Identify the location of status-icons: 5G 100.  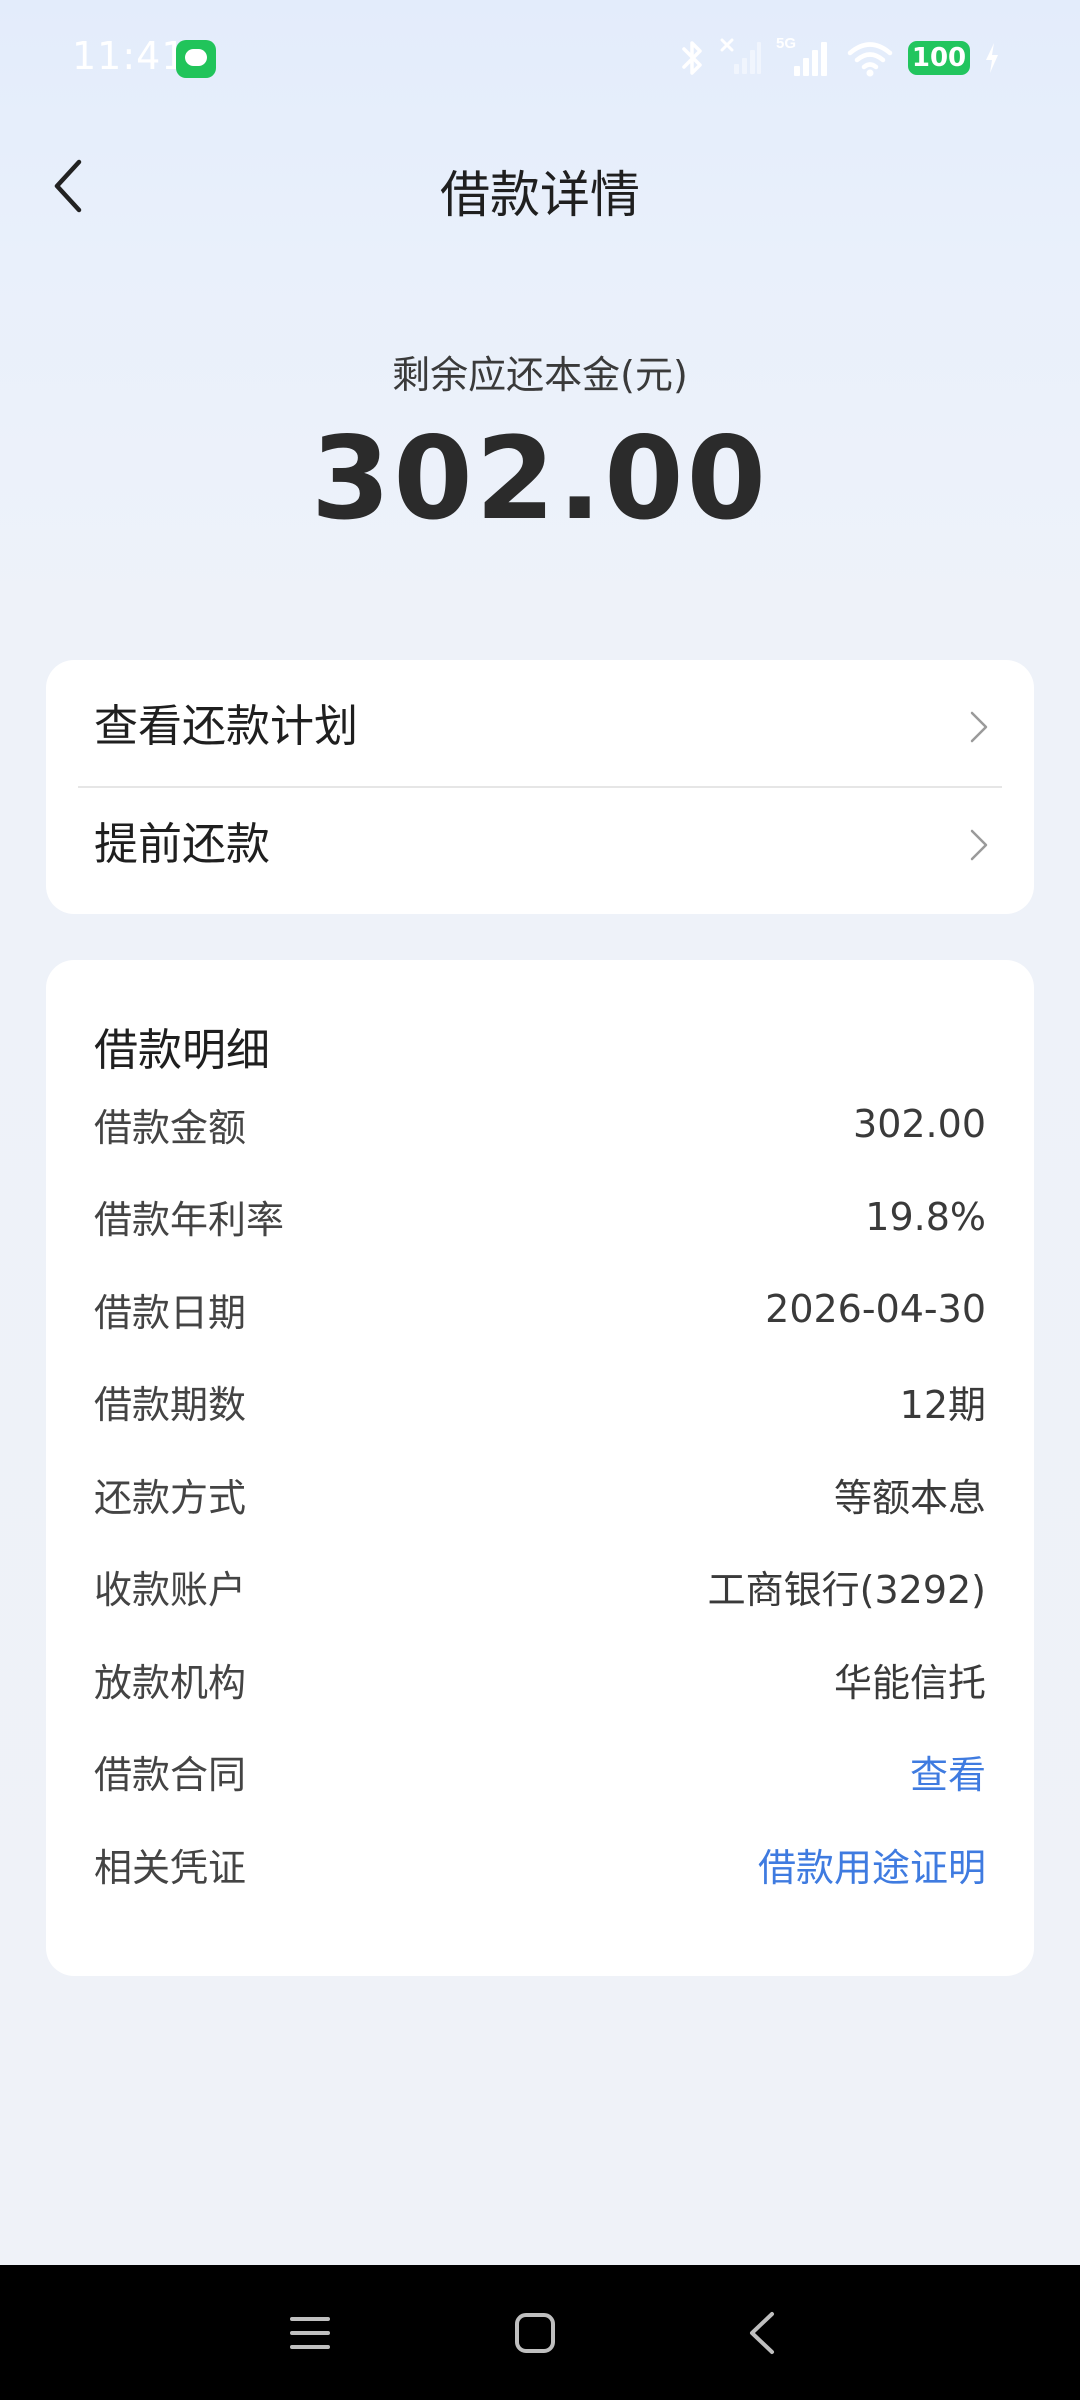
(840, 58).